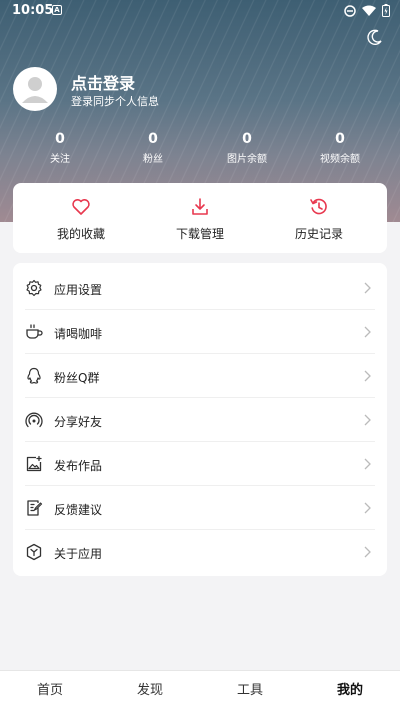  Describe the element at coordinates (60, 148) in the screenshot. I see `stat-following: 0 关注` at that location.